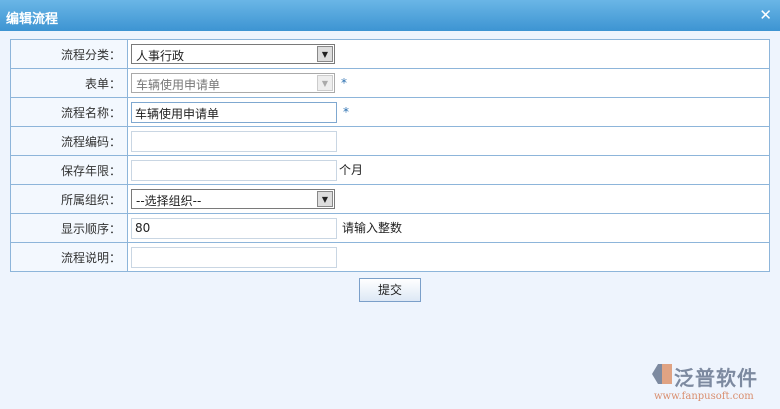 The width and height of the screenshot is (780, 409). Describe the element at coordinates (69, 257) in the screenshot. I see `label-description: 流程说明：` at that location.